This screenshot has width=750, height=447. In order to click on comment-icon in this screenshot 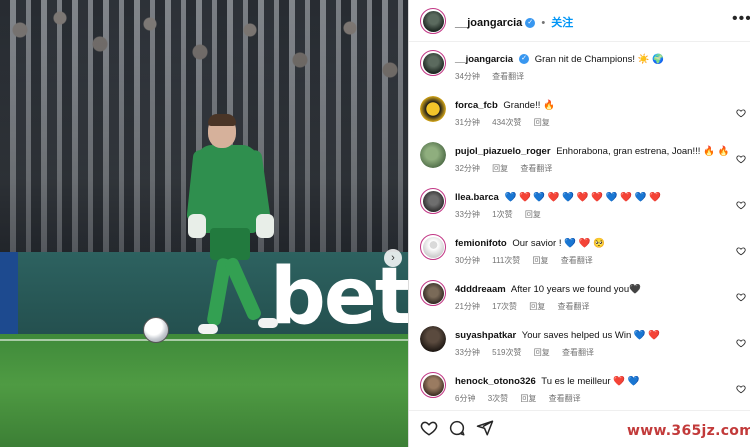, I will do `click(457, 428)`.